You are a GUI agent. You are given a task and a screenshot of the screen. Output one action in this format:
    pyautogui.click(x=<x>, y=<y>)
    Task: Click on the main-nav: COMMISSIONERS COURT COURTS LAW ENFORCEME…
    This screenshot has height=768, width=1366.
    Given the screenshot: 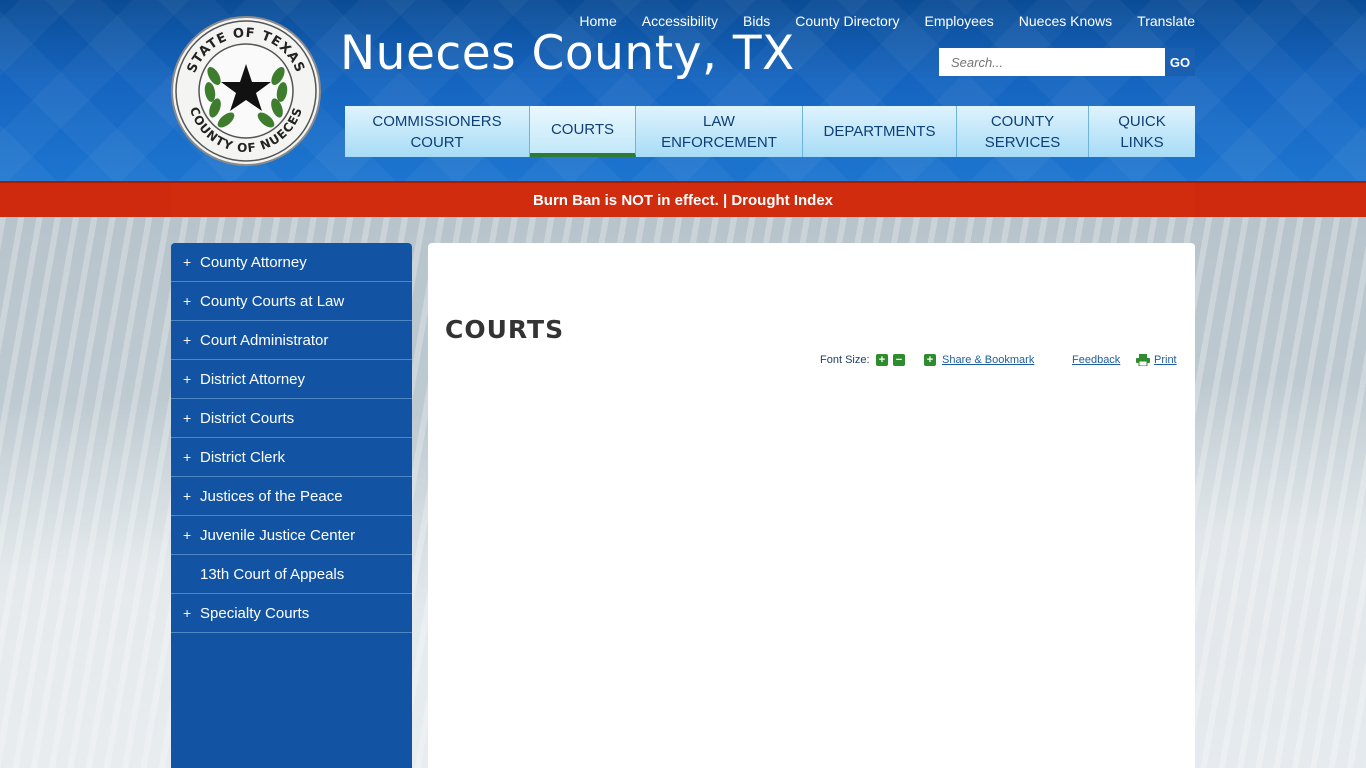 What is the action you would take?
    pyautogui.click(x=770, y=131)
    